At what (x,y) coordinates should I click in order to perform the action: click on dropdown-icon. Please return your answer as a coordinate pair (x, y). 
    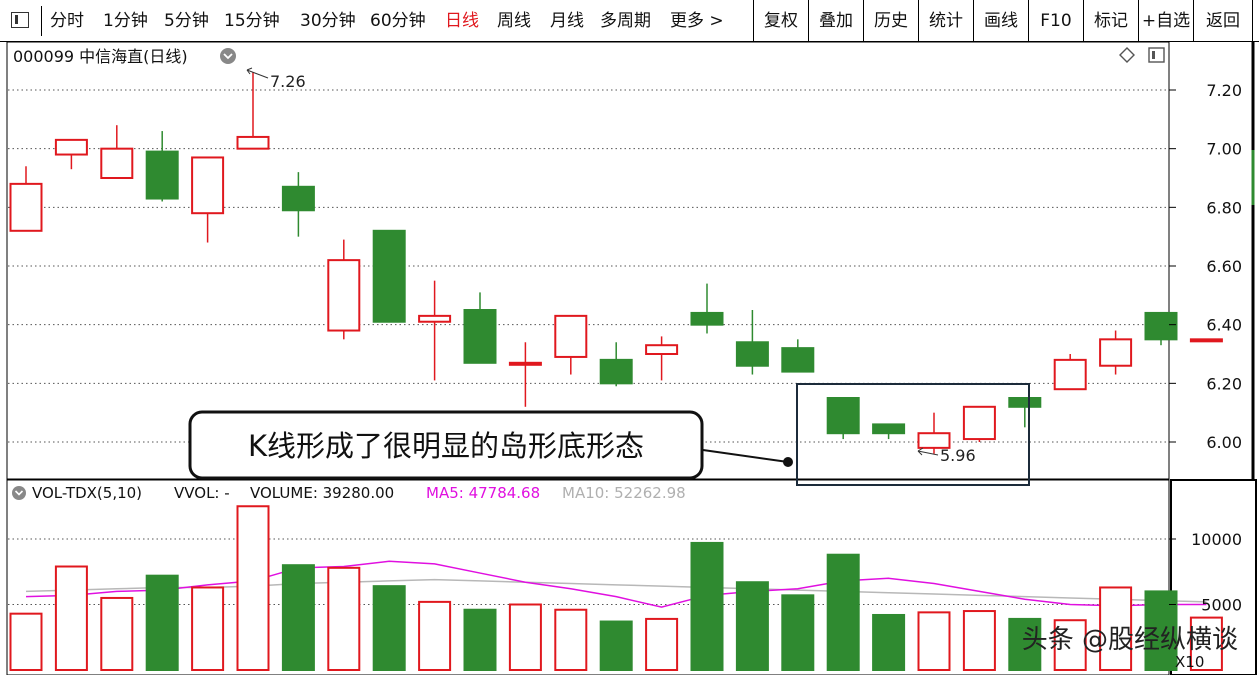
    Looking at the image, I should click on (228, 56).